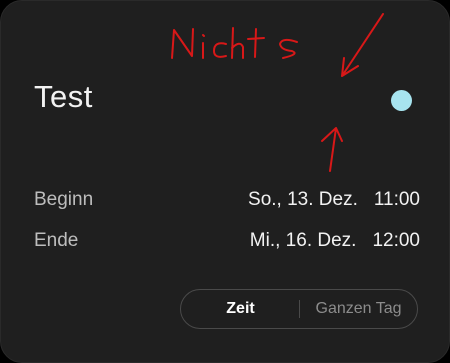 This screenshot has height=363, width=450. Describe the element at coordinates (227, 202) in the screenshot. I see `begin-row: Beginn So., 13. Dez. 11:00` at that location.